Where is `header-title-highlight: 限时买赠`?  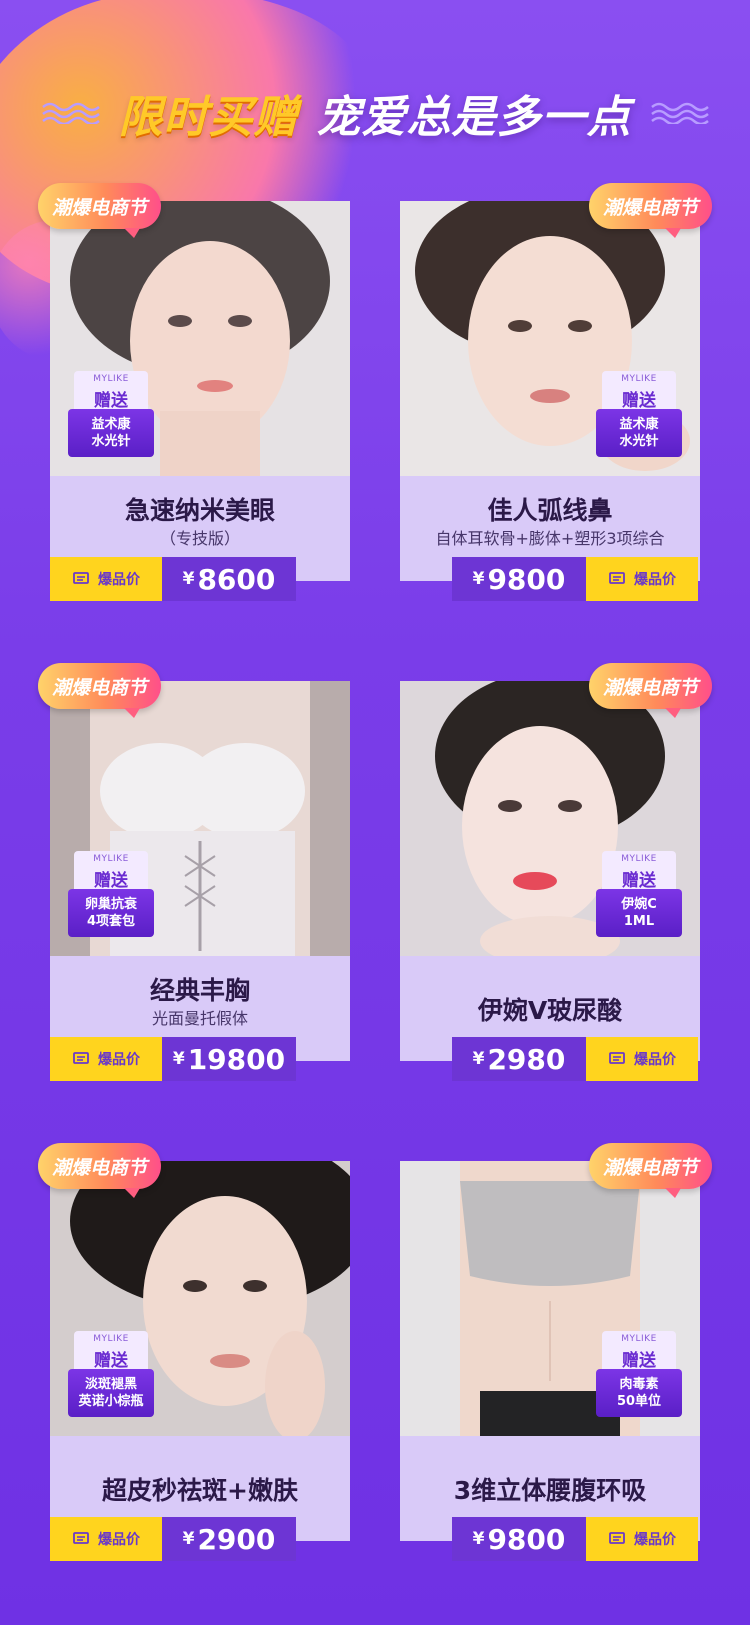 header-title-highlight: 限时买赠 is located at coordinates (208, 117).